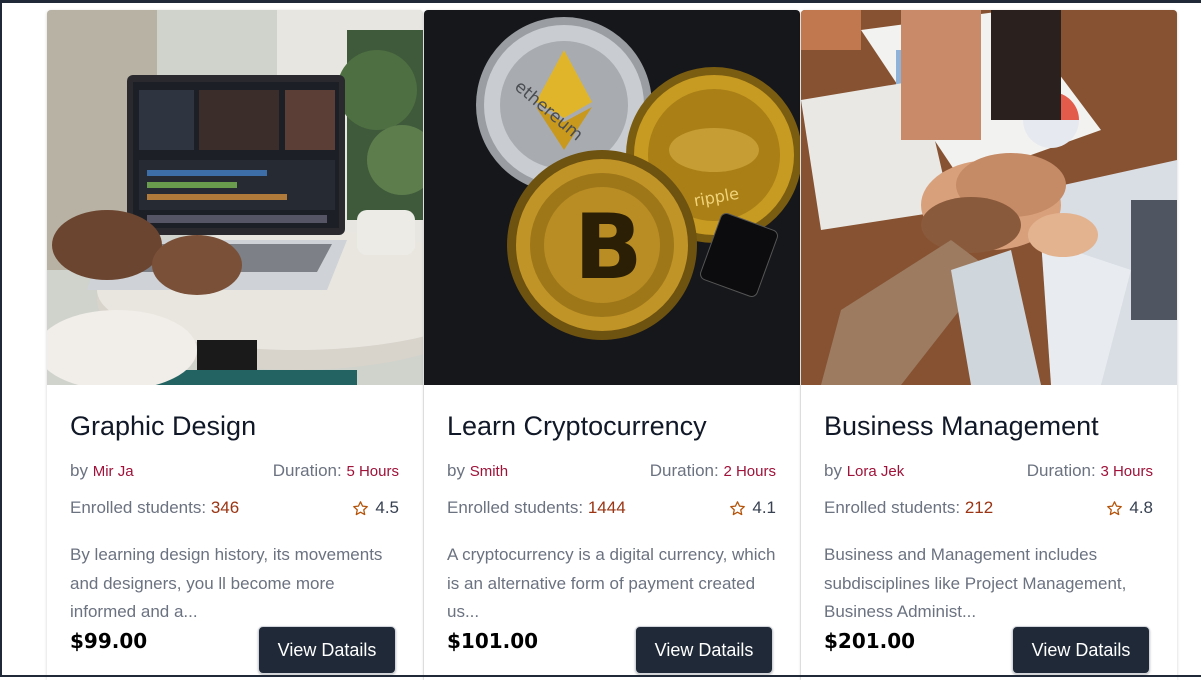  I want to click on course-stats-row: Enrolled students: 1444 4.1, so click(611, 508).